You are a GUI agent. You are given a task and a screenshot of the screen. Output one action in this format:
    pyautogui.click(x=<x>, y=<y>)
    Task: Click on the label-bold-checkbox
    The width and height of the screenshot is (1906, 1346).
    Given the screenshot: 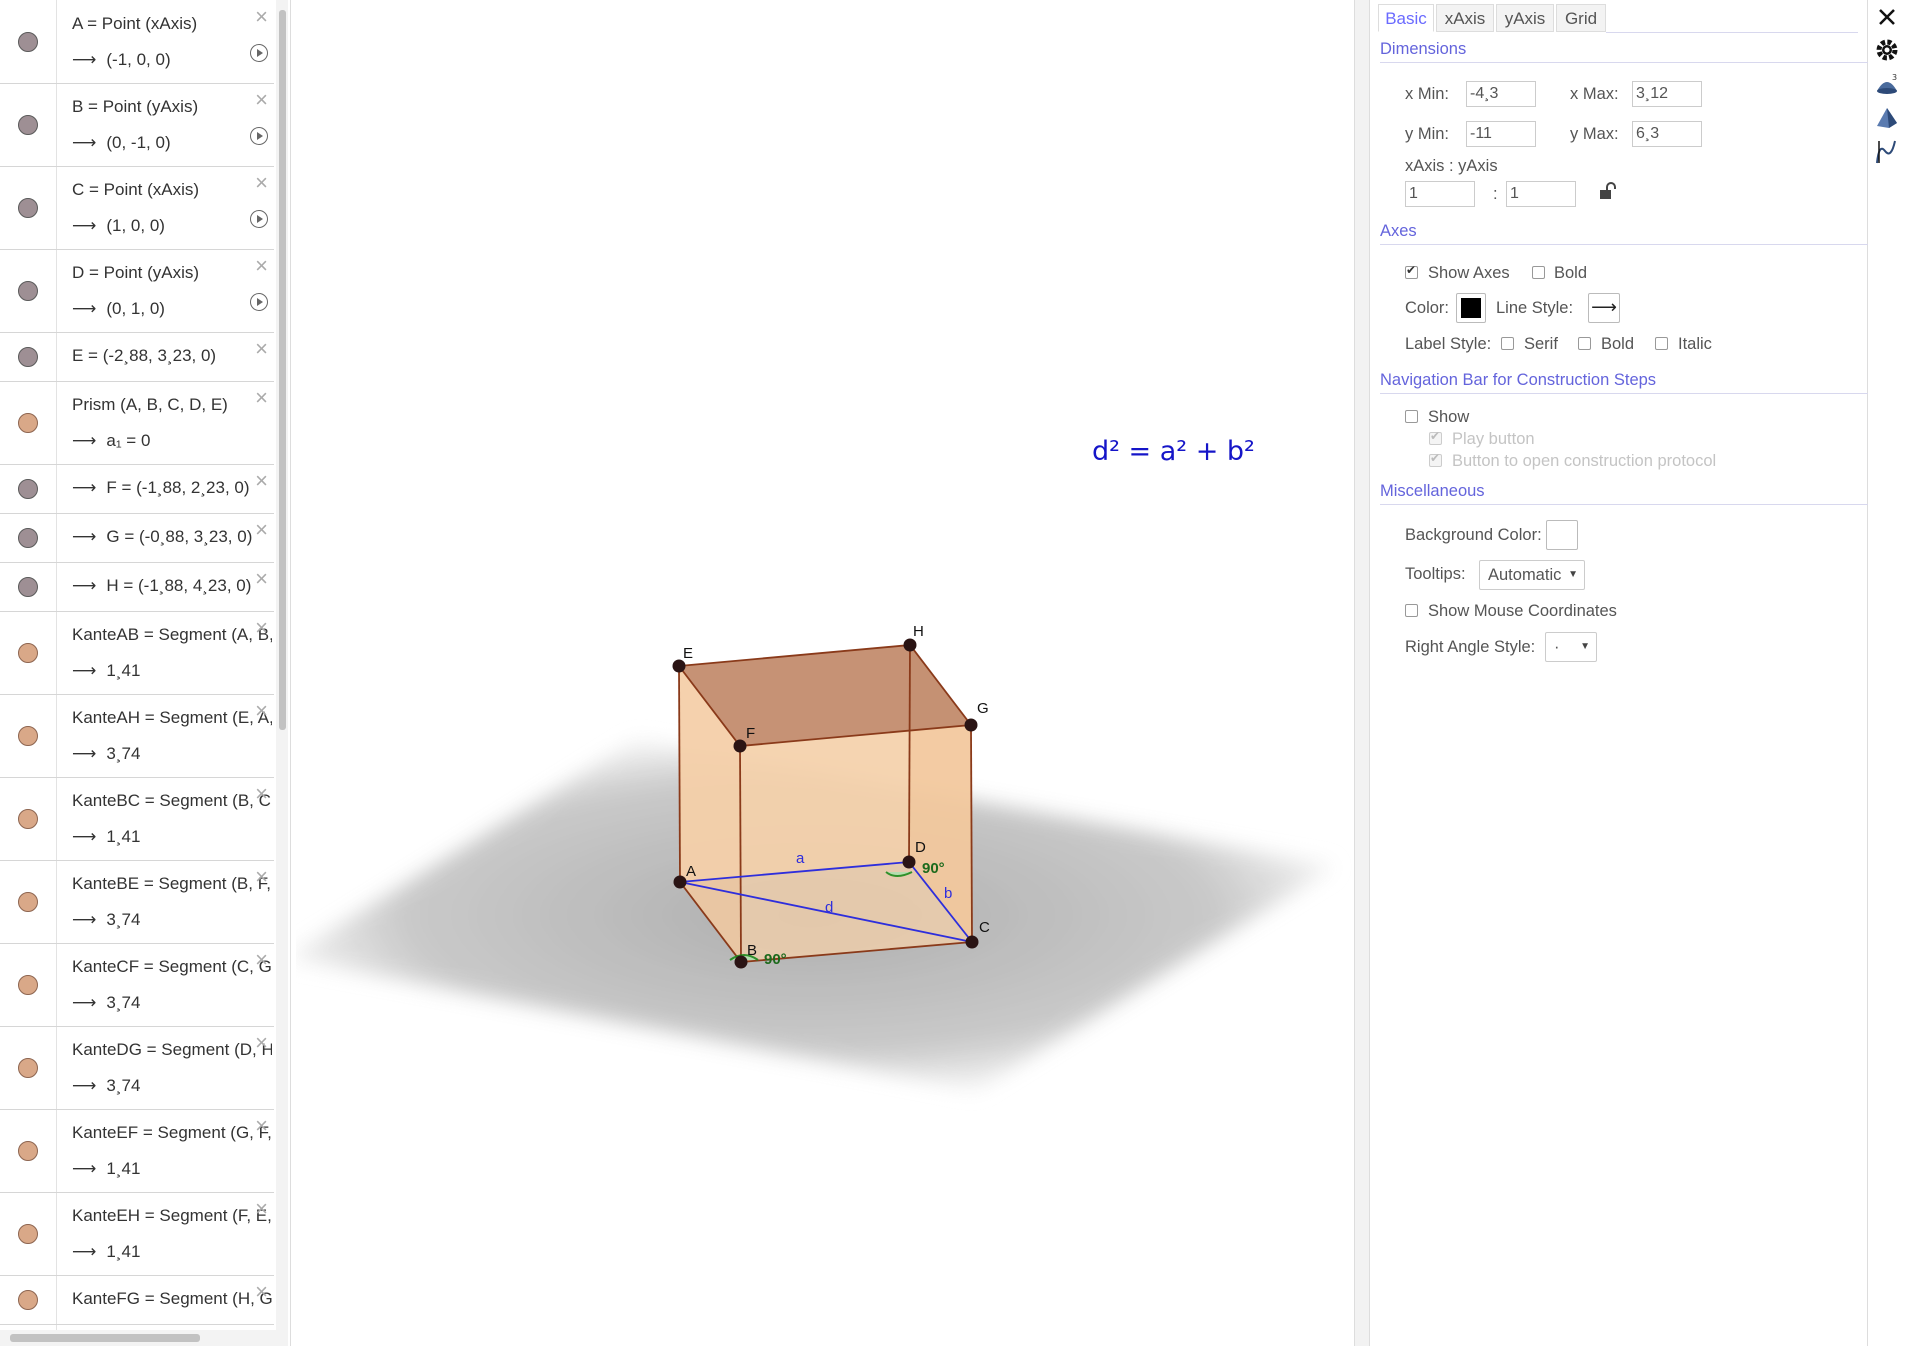 What is the action you would take?
    pyautogui.click(x=1584, y=343)
    